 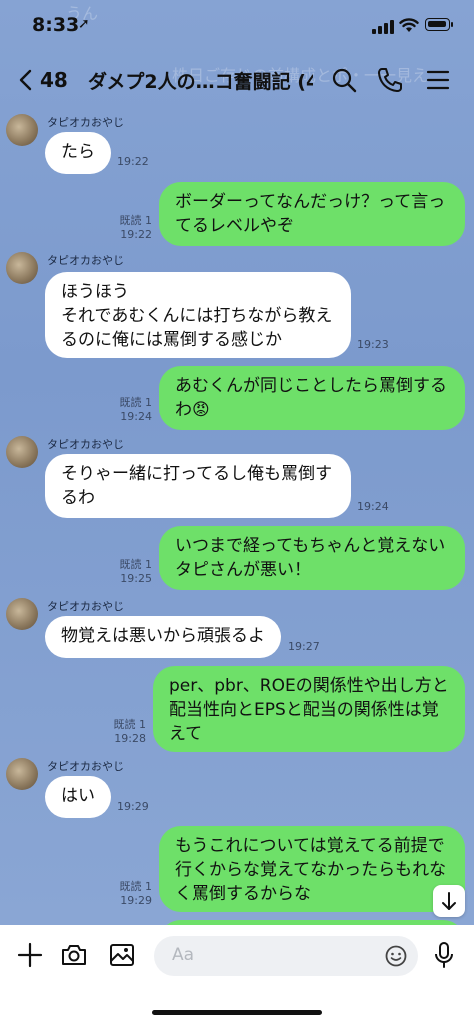 What do you see at coordinates (136, 578) in the screenshot?
I see `message-time: 19:25` at bounding box center [136, 578].